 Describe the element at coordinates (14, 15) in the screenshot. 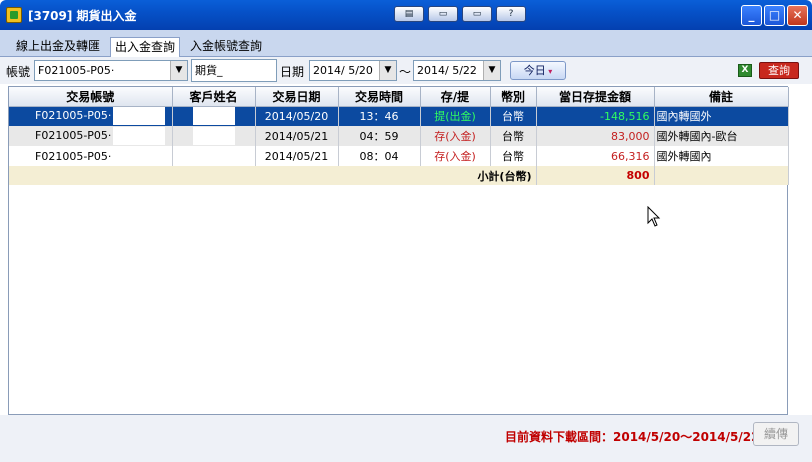

I see `app-icon` at that location.